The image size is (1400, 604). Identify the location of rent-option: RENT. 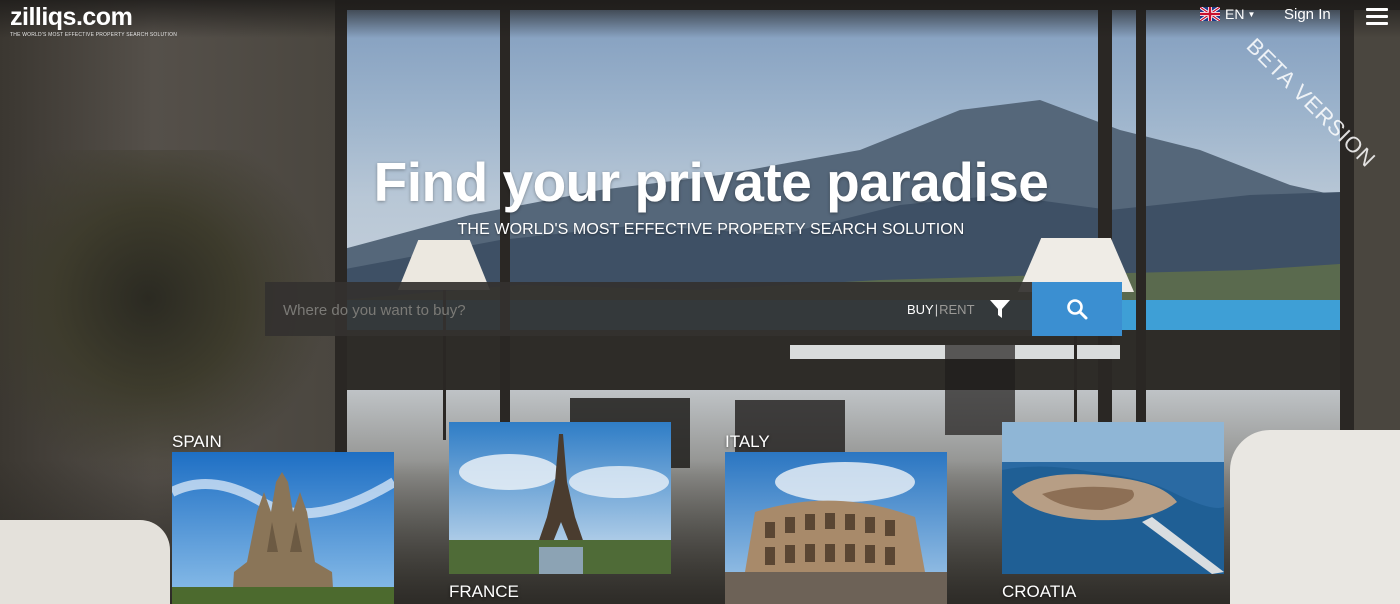
(956, 309).